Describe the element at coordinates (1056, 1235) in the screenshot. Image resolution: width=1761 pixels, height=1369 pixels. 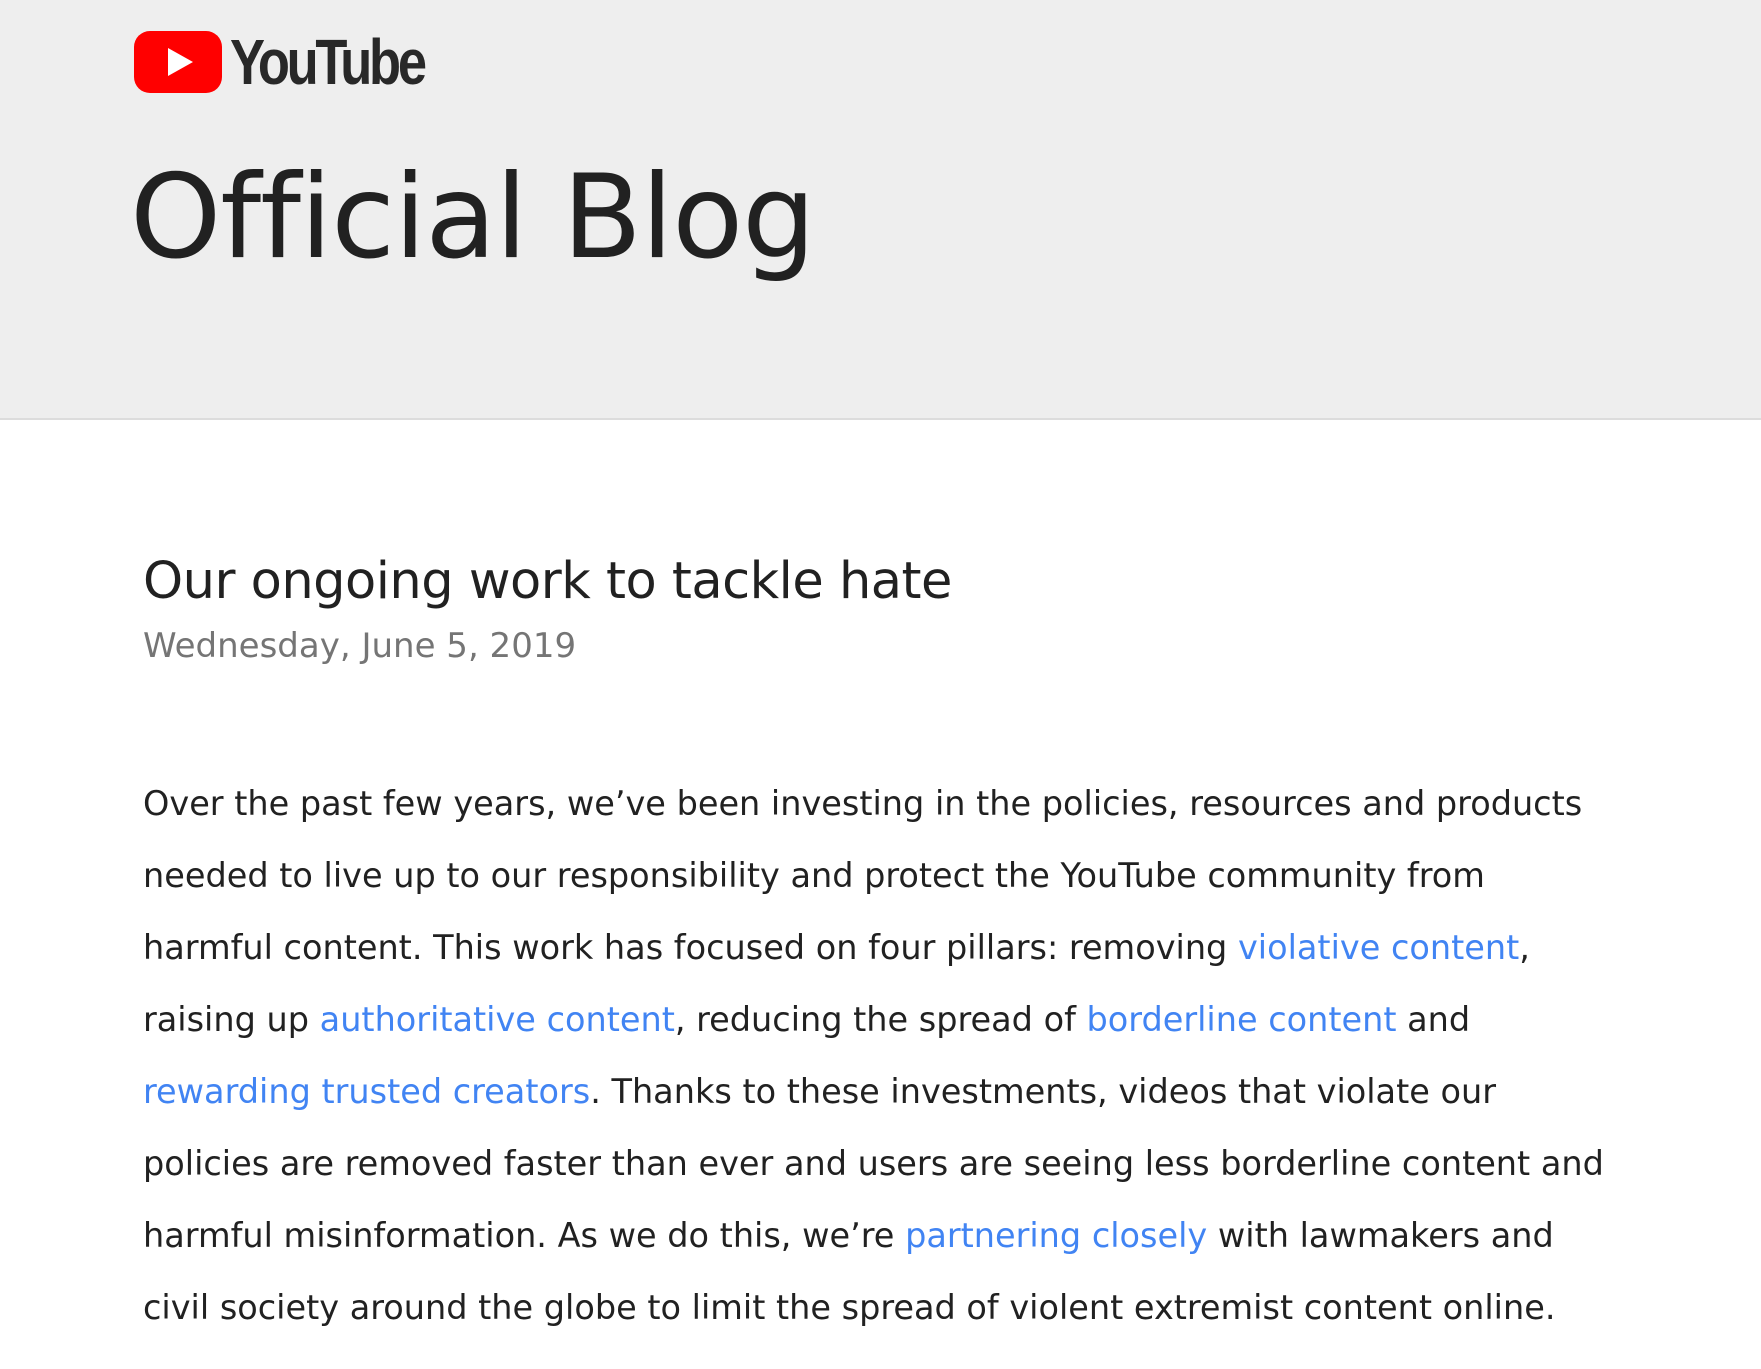
I see `partnering-closely-link: partnering closely` at that location.